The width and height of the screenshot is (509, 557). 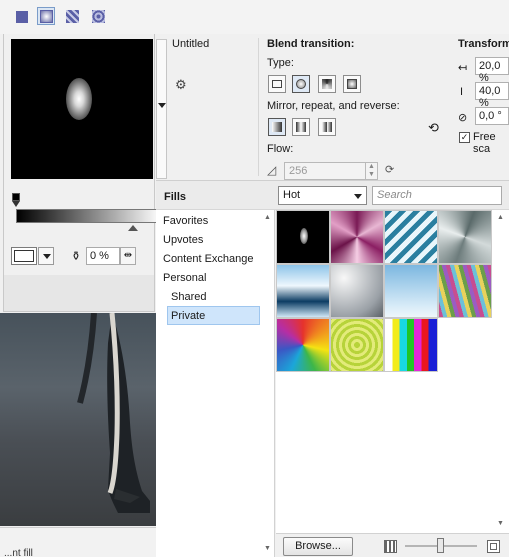 What do you see at coordinates (440, 545) in the screenshot?
I see `thumbnail-size-slider-thumb` at bounding box center [440, 545].